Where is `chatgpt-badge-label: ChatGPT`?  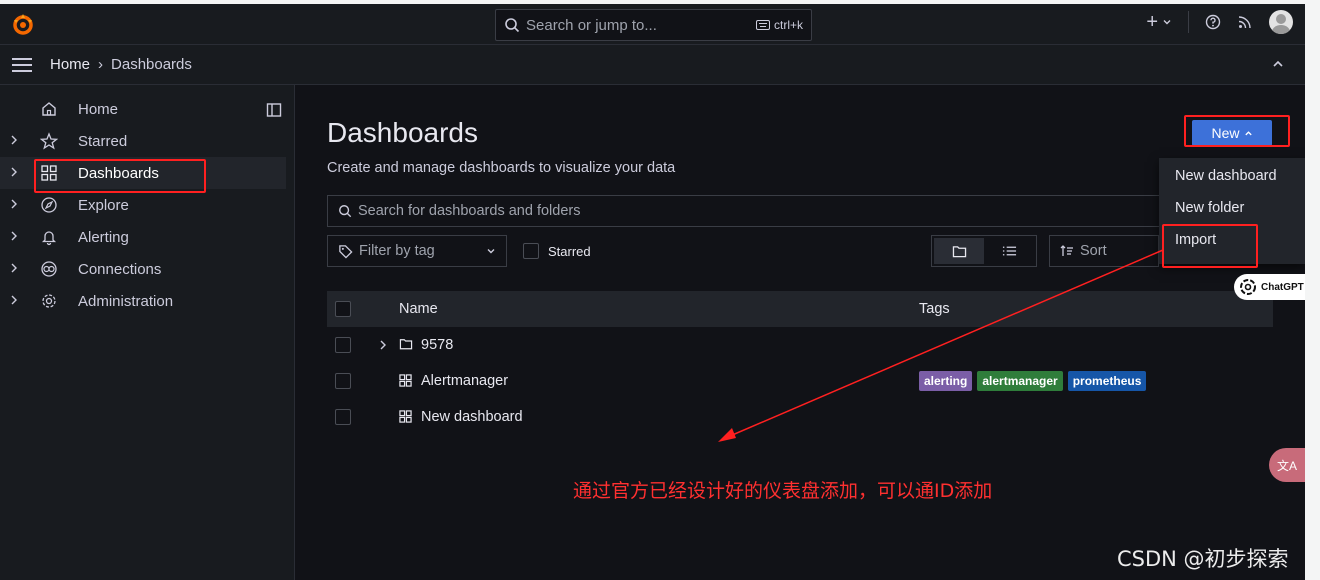 chatgpt-badge-label: ChatGPT is located at coordinates (1282, 287).